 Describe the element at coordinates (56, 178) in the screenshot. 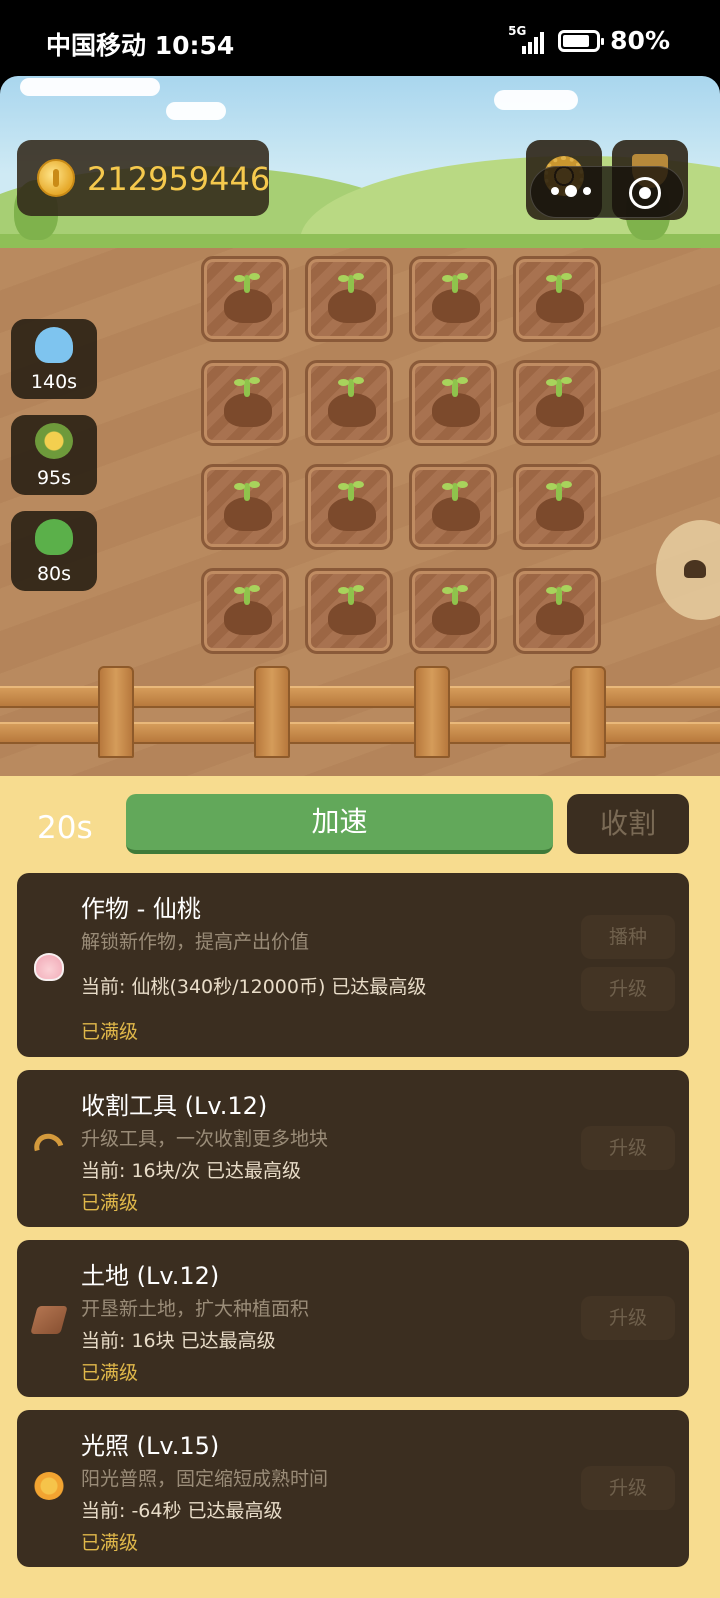

I see `coin-icon` at that location.